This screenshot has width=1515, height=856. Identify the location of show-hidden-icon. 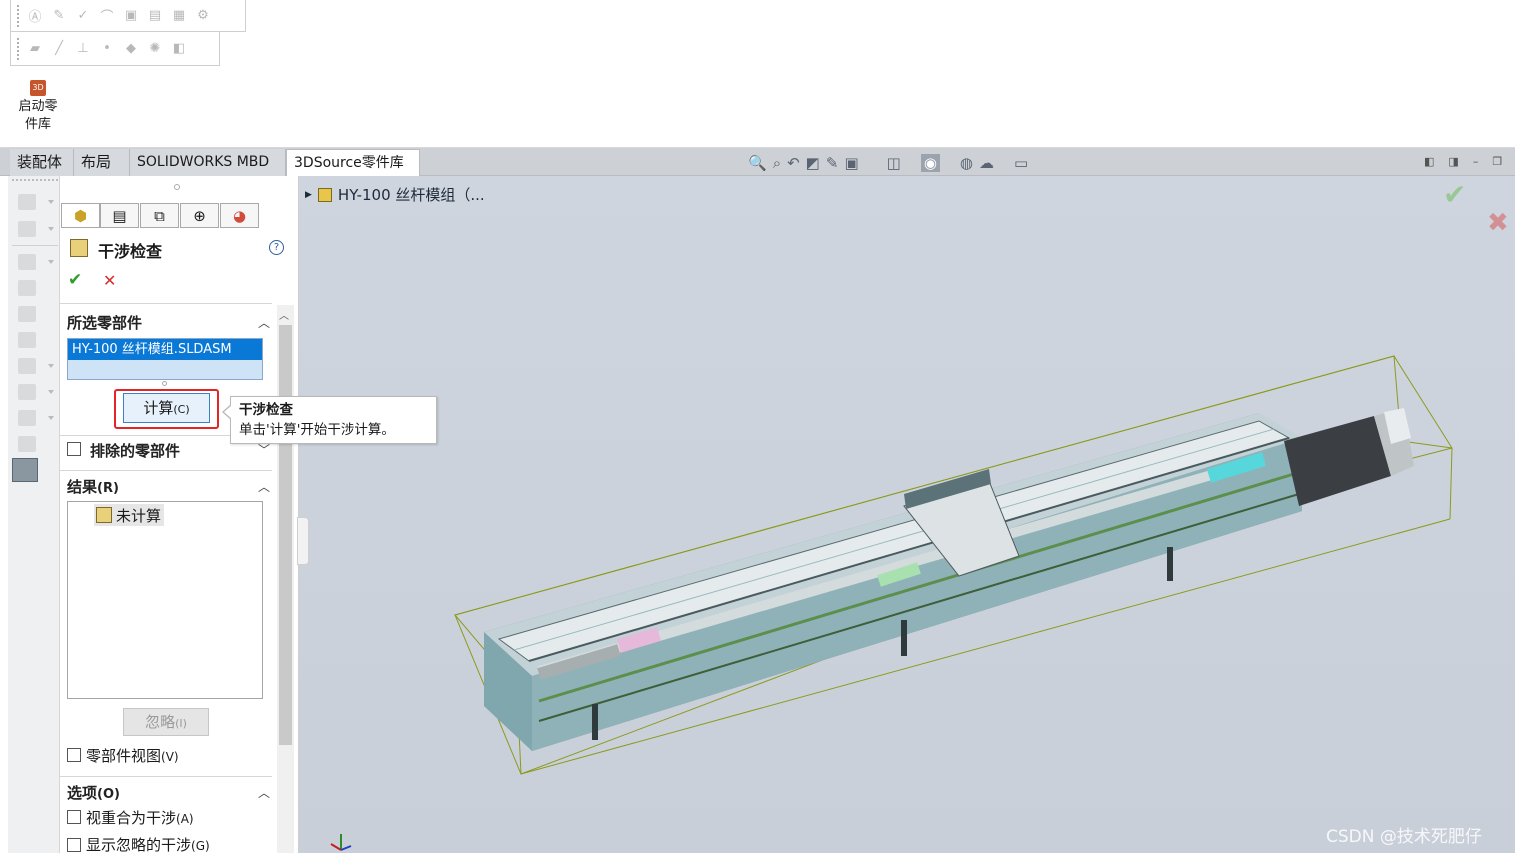
(27, 340).